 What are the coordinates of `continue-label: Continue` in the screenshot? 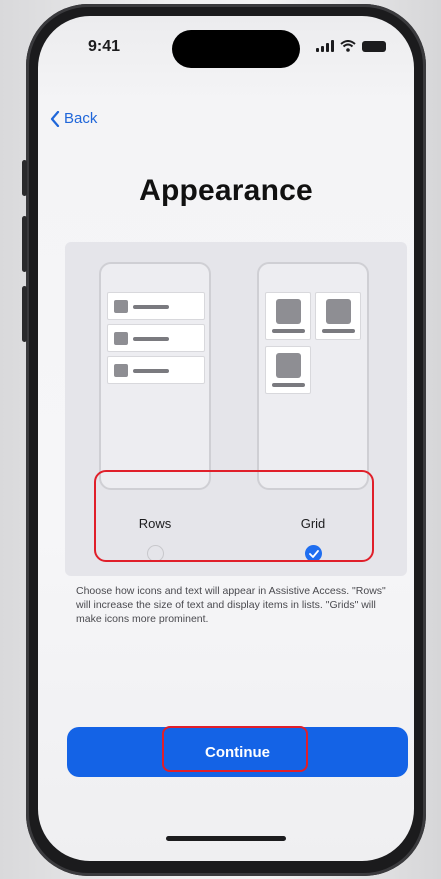 It's located at (237, 752).